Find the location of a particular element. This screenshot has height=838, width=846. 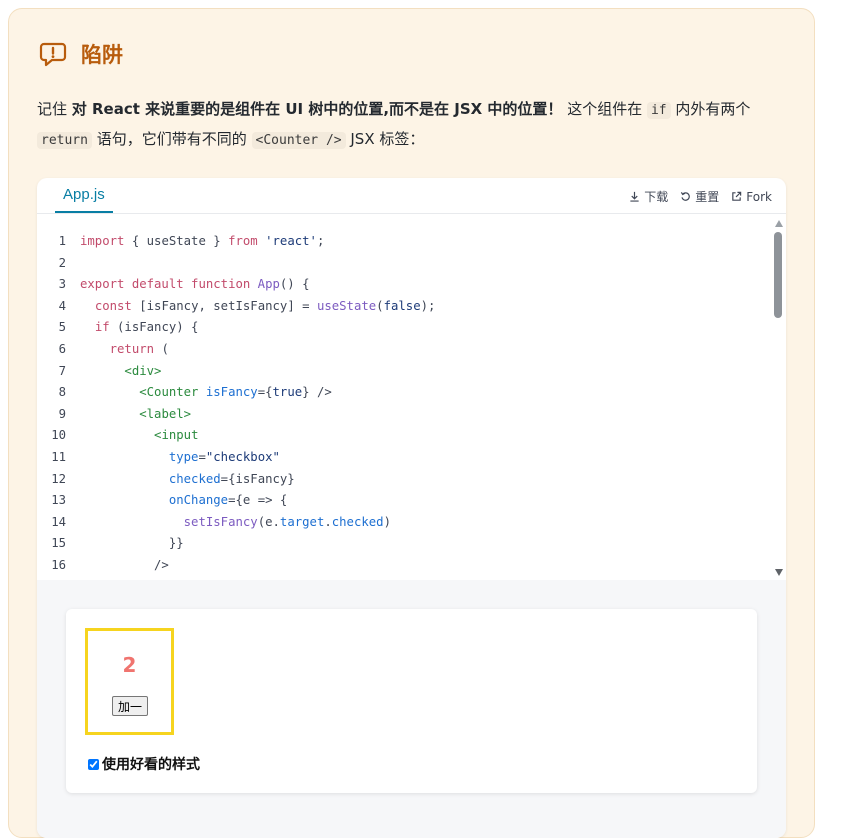

code-line: 2 is located at coordinates (404, 264).